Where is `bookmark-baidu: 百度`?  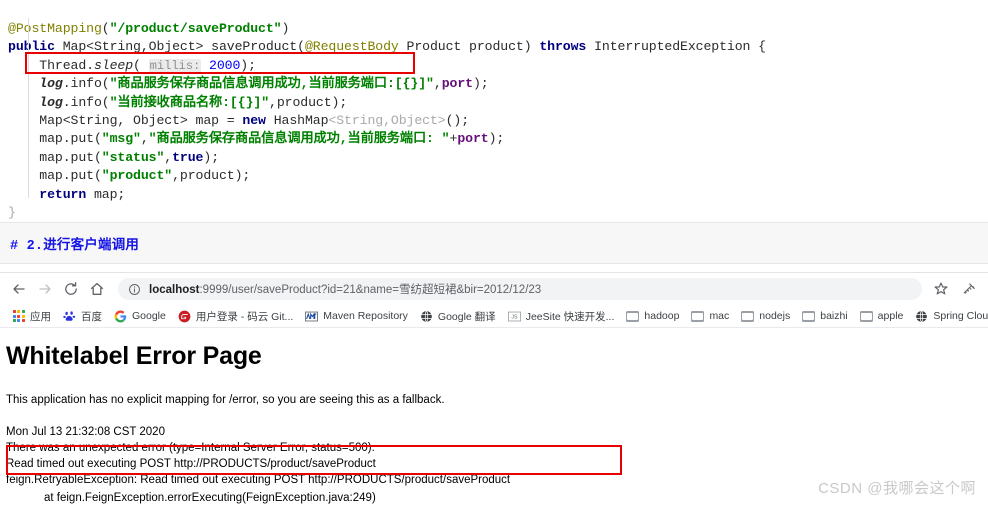
bookmark-baidu: 百度 is located at coordinates (82, 316).